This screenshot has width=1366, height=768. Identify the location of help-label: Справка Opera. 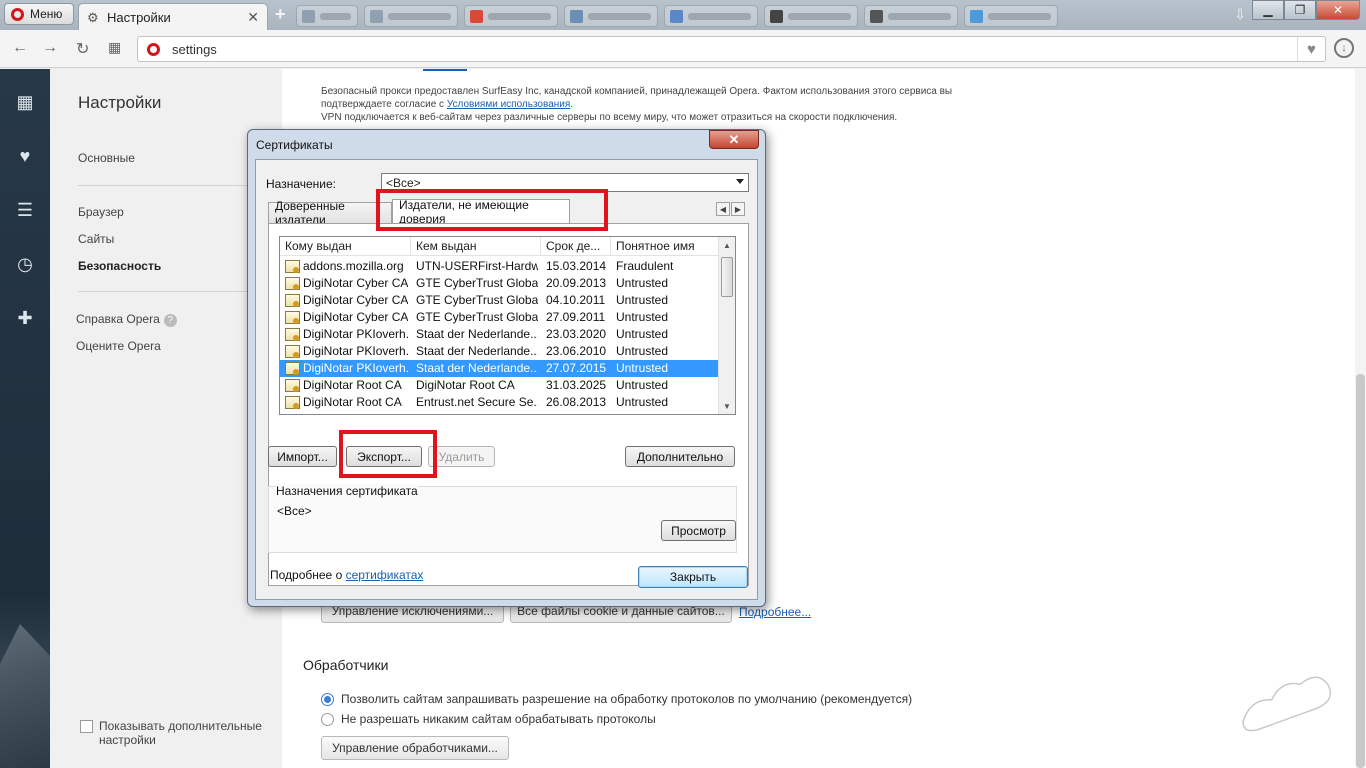
(118, 319).